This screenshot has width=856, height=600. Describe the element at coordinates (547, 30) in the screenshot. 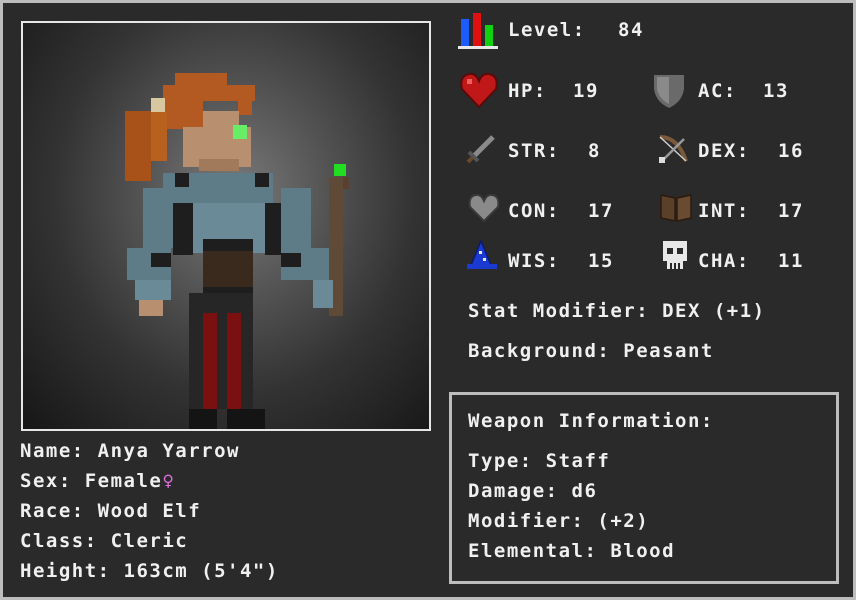

I see `level-label: Level:` at that location.